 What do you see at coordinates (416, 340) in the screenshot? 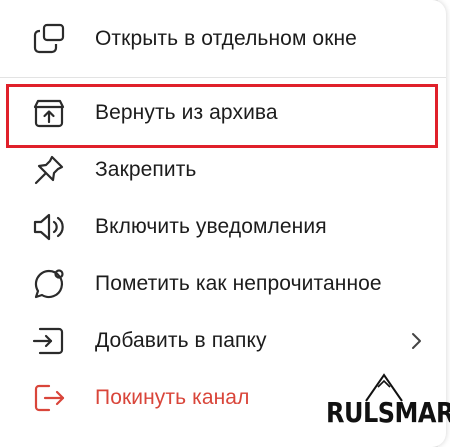
I see `chevron-right-icon` at bounding box center [416, 340].